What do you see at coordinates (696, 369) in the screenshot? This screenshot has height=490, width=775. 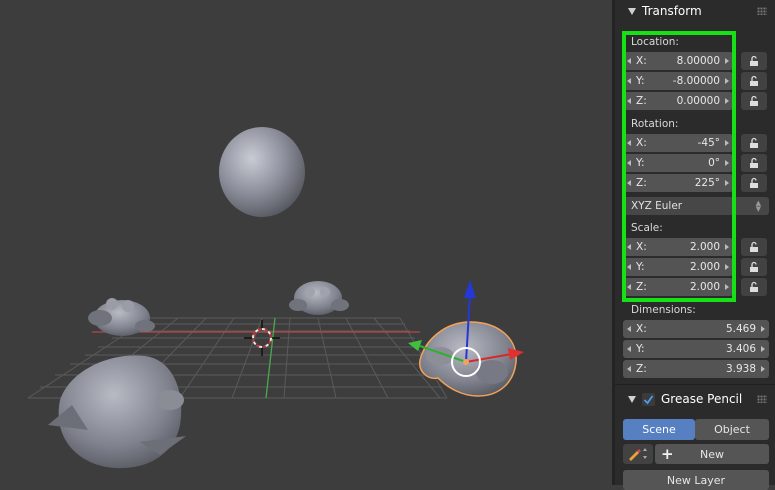 I see `dimensions-z-field: Z: 3.938` at bounding box center [696, 369].